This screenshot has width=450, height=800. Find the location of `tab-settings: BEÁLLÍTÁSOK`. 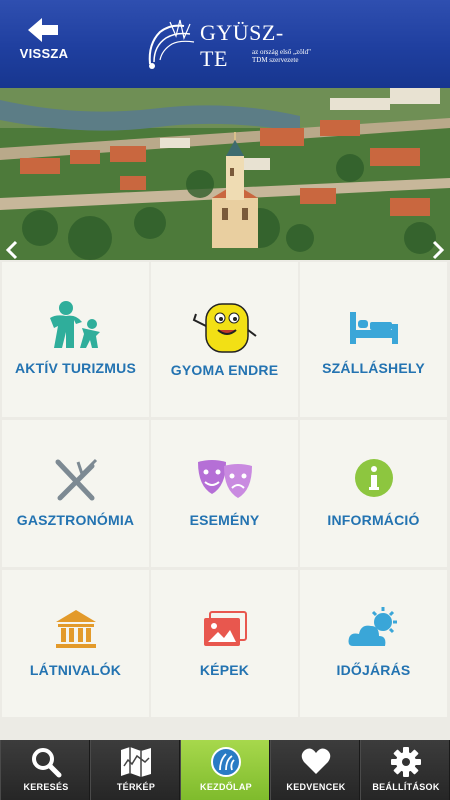

tab-settings: BEÁLLÍTÁSOK is located at coordinates (405, 770).